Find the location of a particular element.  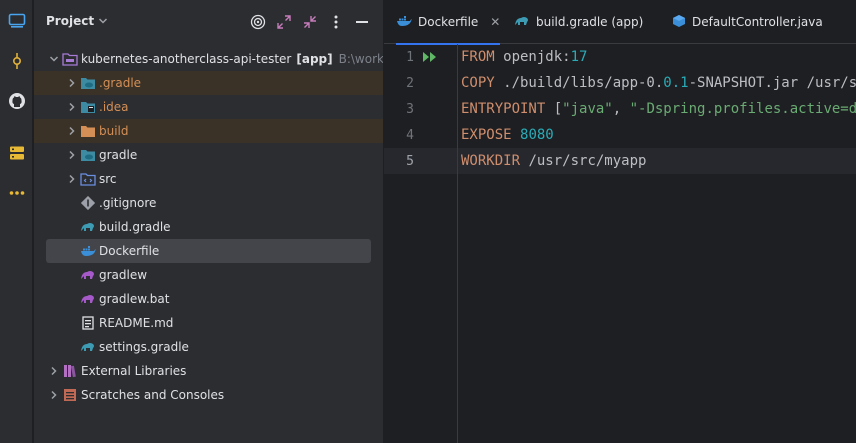

tab-build-gradle: build.gradle (app) is located at coordinates (578, 22).